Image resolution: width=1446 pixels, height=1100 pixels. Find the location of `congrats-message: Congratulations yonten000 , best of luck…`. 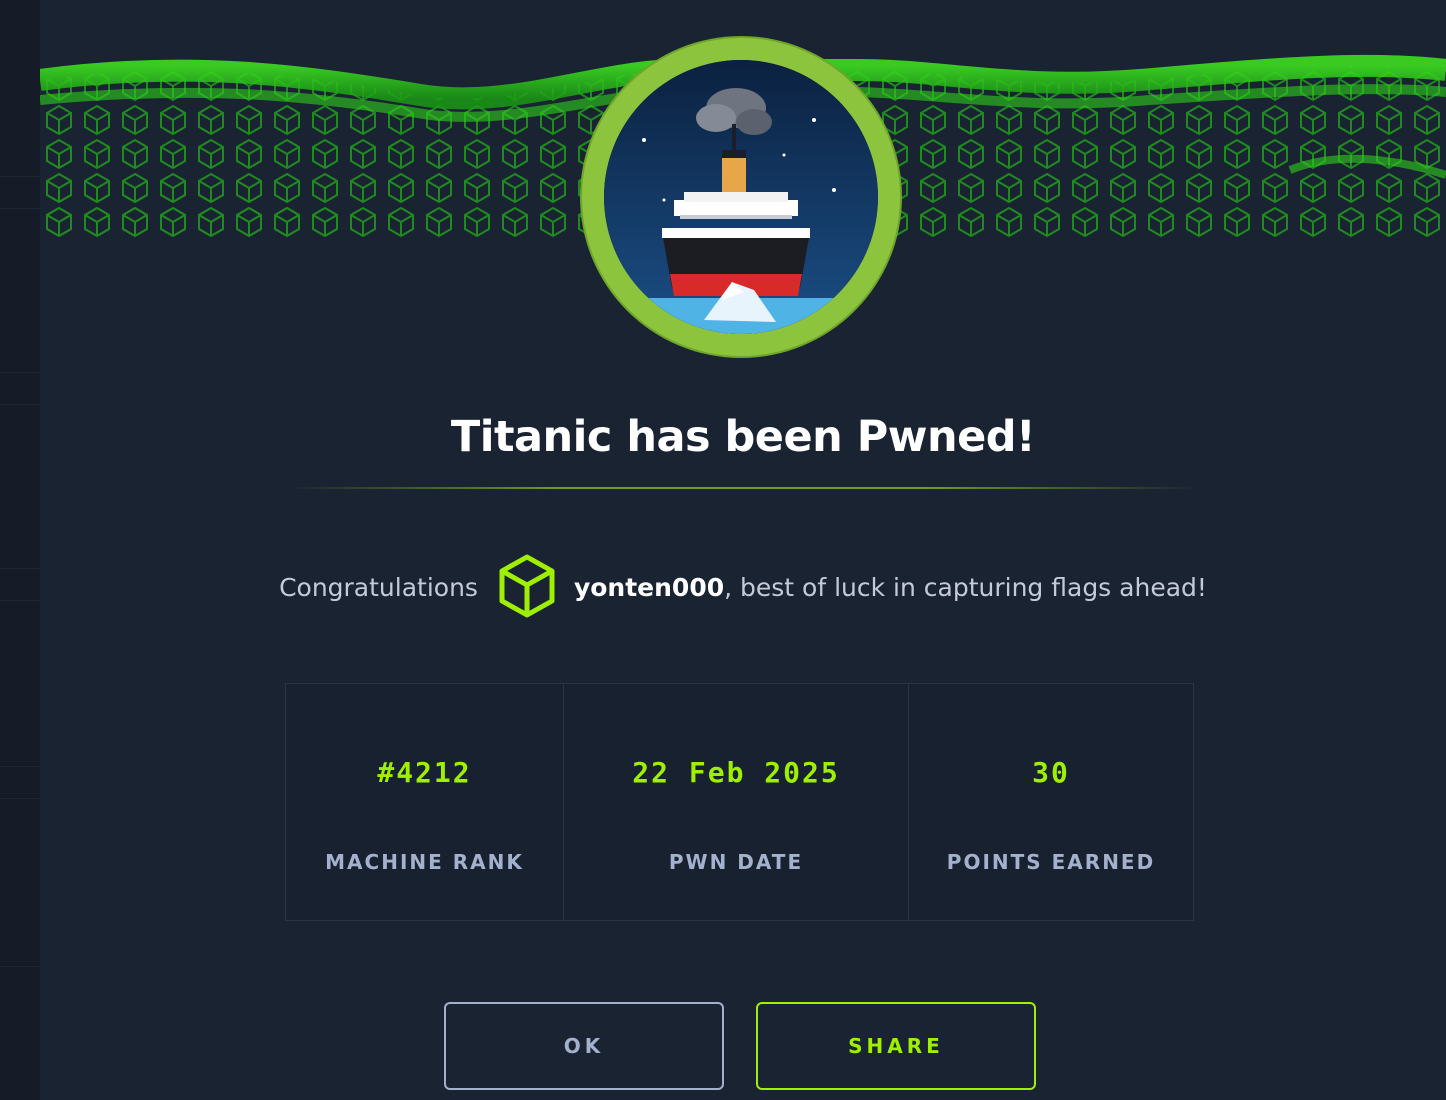

congrats-message: Congratulations yonten000 , best of luck… is located at coordinates (743, 587).